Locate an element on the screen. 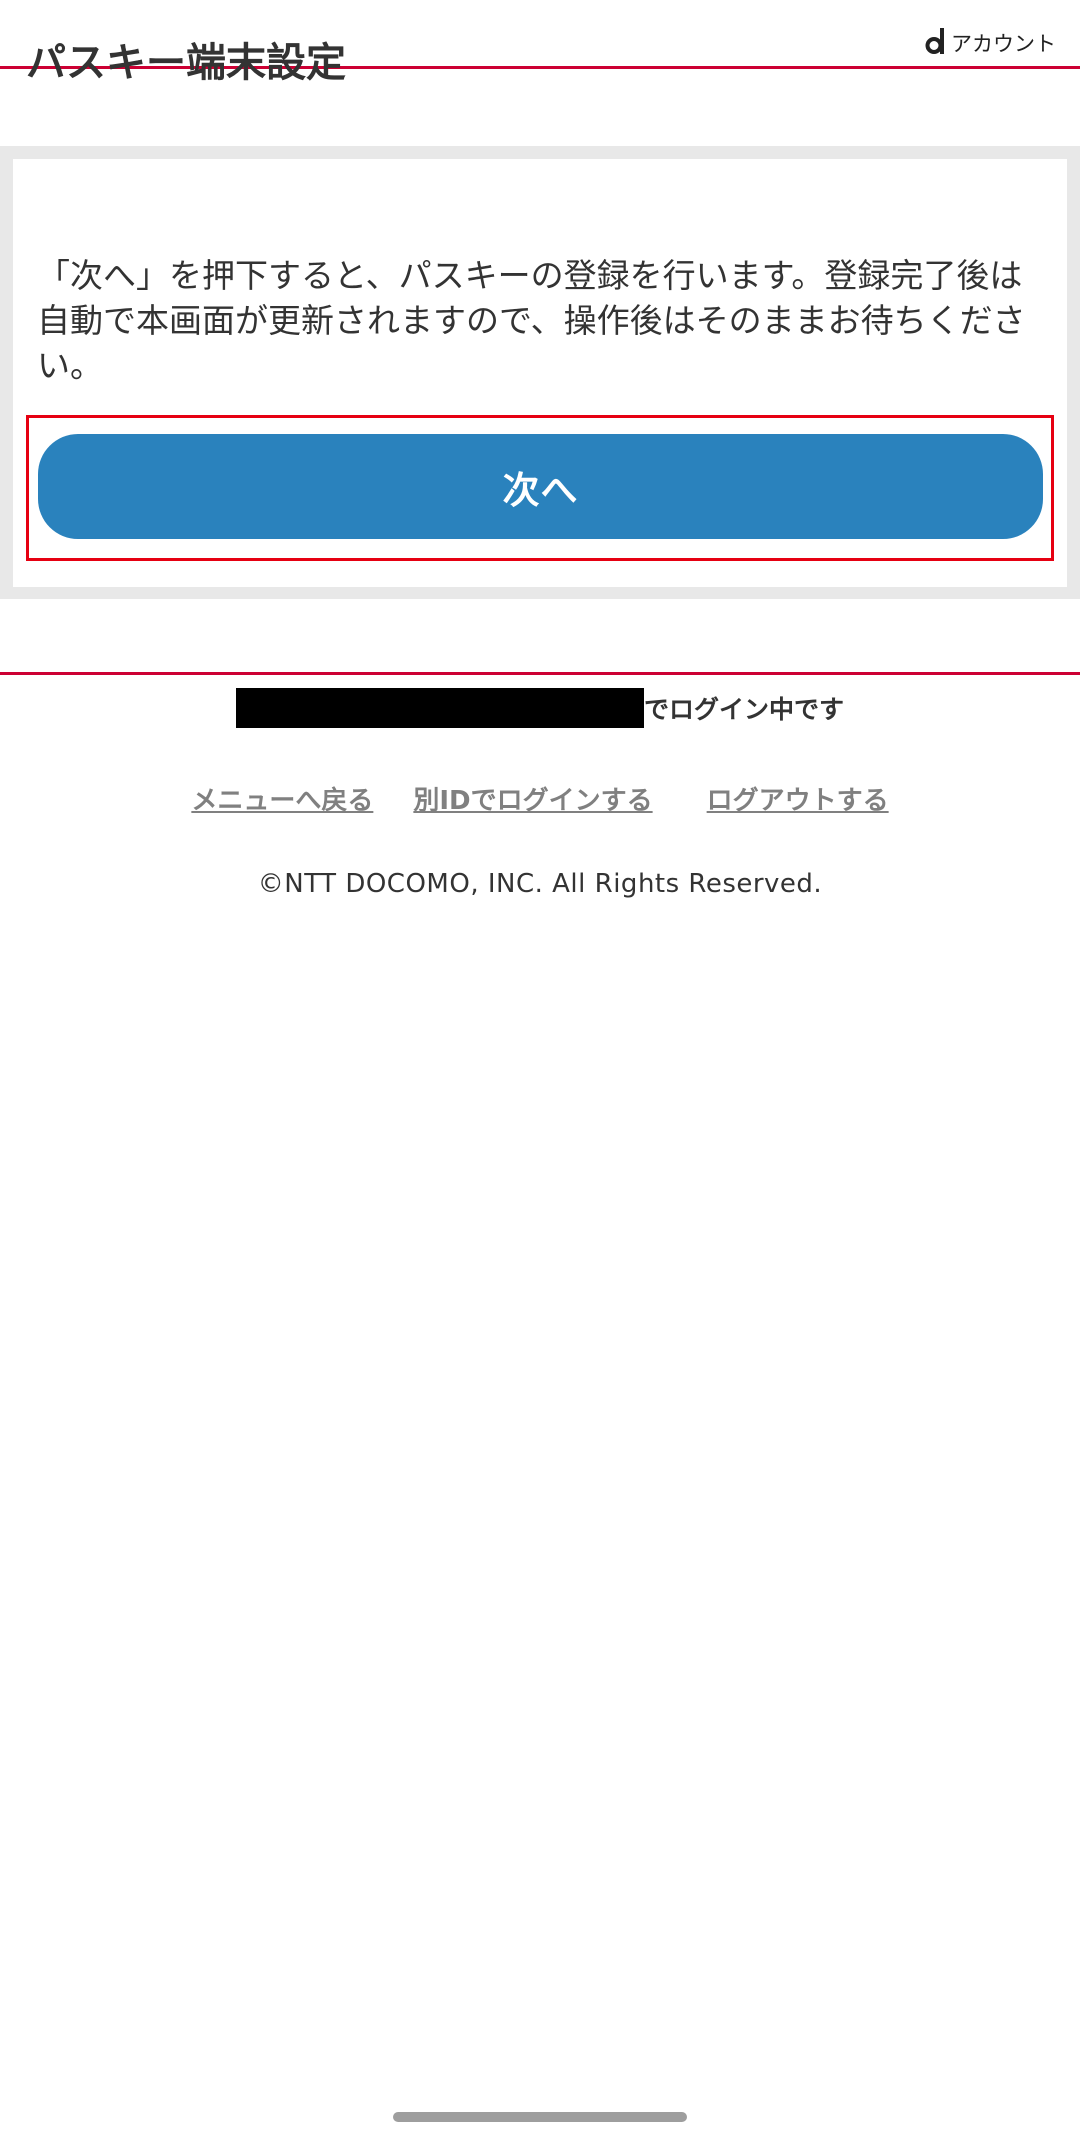  footer-links: メニューへ戻る 別IDでログインする ログアウトする is located at coordinates (540, 798).